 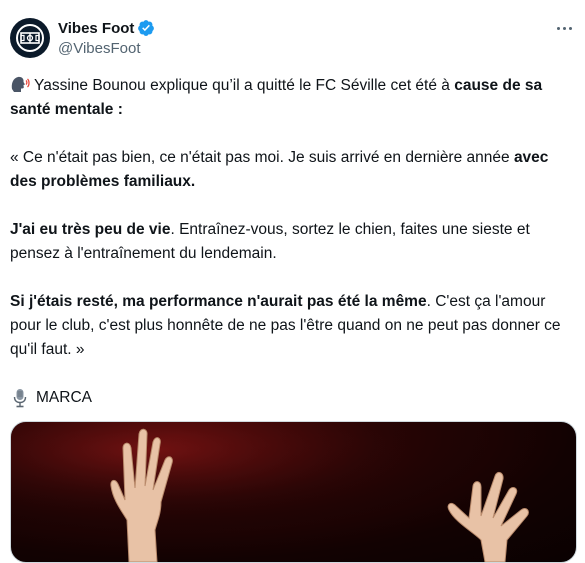 What do you see at coordinates (96, 28) in the screenshot?
I see `display-name: Vibes Foot` at bounding box center [96, 28].